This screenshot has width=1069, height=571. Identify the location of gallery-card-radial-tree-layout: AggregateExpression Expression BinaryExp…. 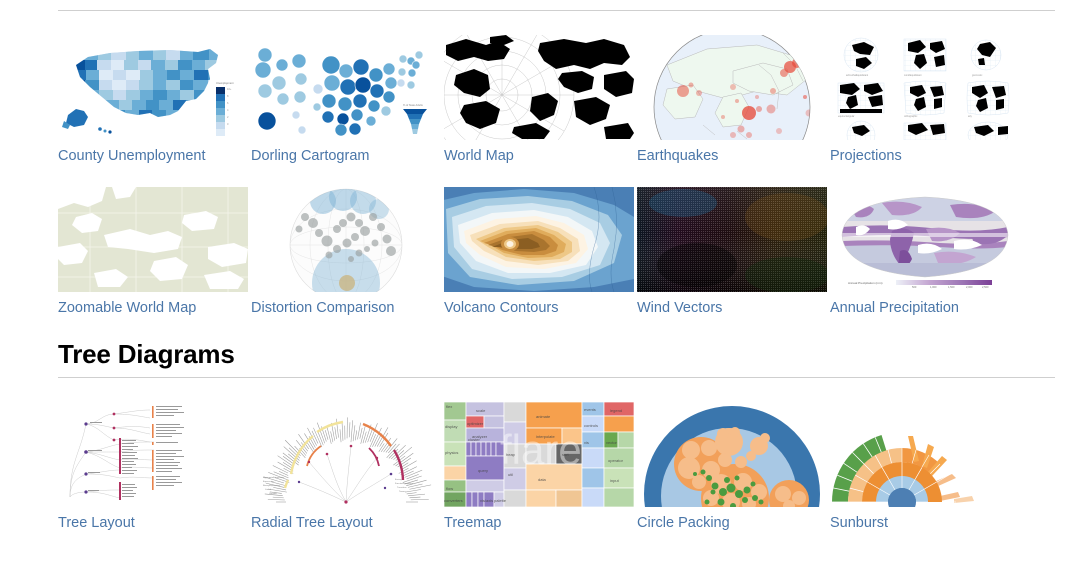
(347, 467).